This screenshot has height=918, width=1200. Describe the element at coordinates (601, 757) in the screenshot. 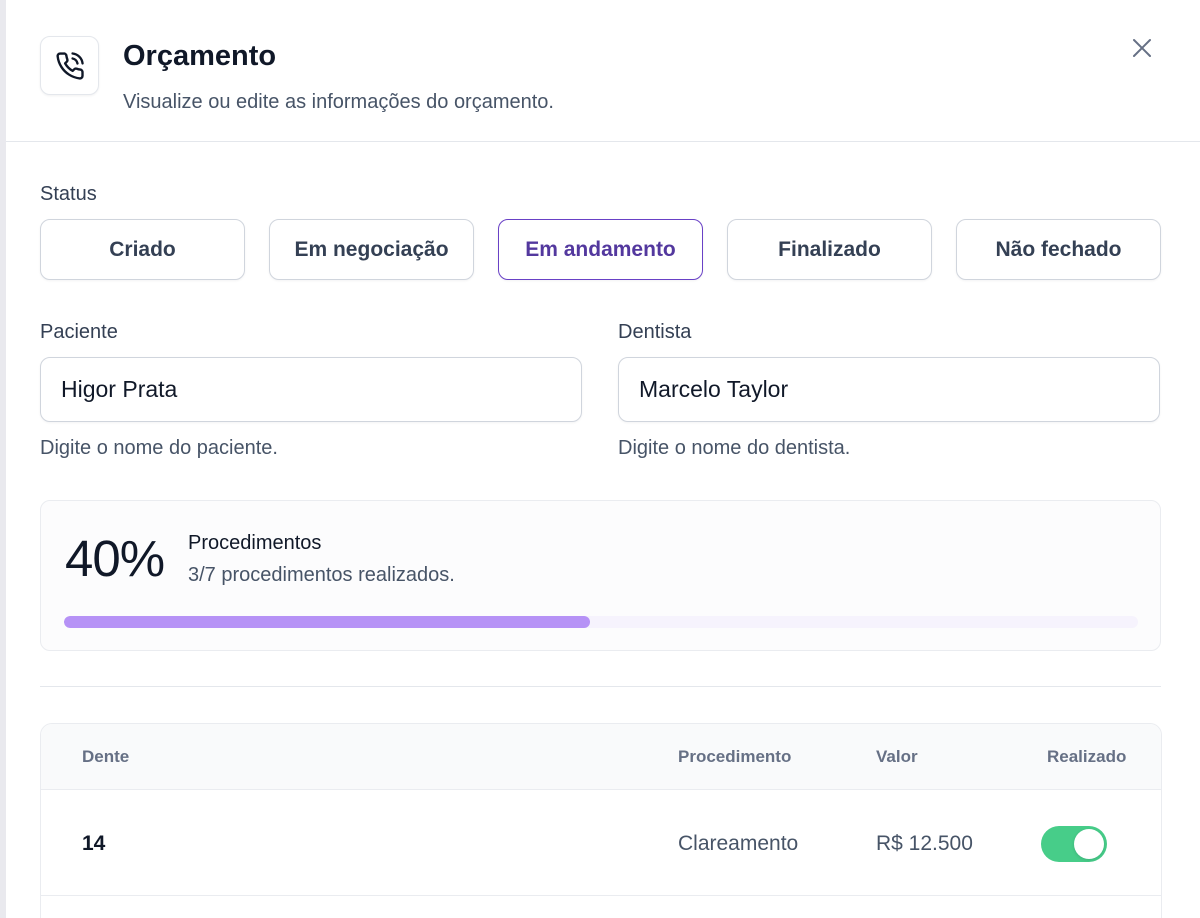

I see `table-header: Dente Procedimento Valor Realizado` at that location.